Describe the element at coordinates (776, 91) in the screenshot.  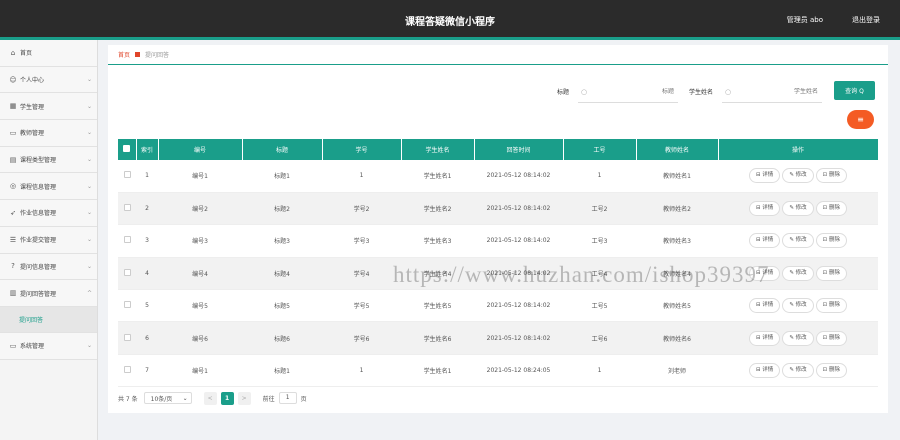
I see `student-search-input` at that location.